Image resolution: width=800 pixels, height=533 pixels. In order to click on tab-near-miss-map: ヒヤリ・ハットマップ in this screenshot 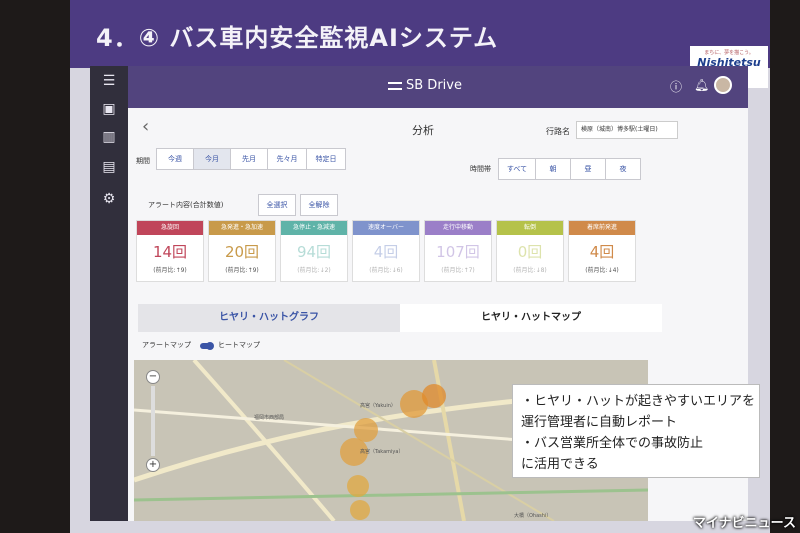, I will do `click(531, 318)`.